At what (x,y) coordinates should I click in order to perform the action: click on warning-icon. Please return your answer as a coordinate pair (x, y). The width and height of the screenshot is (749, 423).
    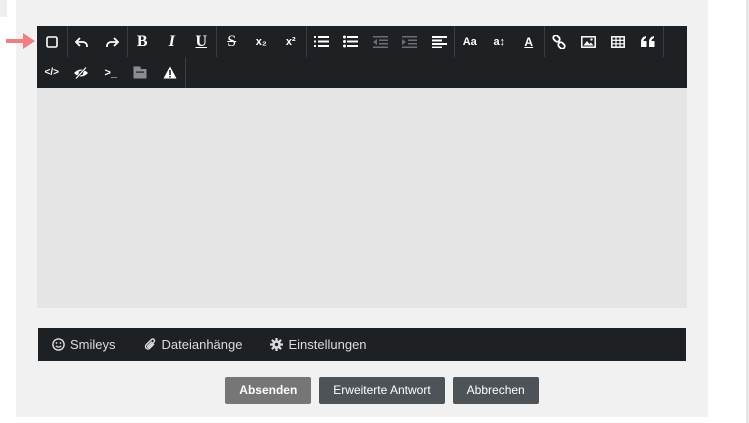
    Looking at the image, I should click on (170, 72).